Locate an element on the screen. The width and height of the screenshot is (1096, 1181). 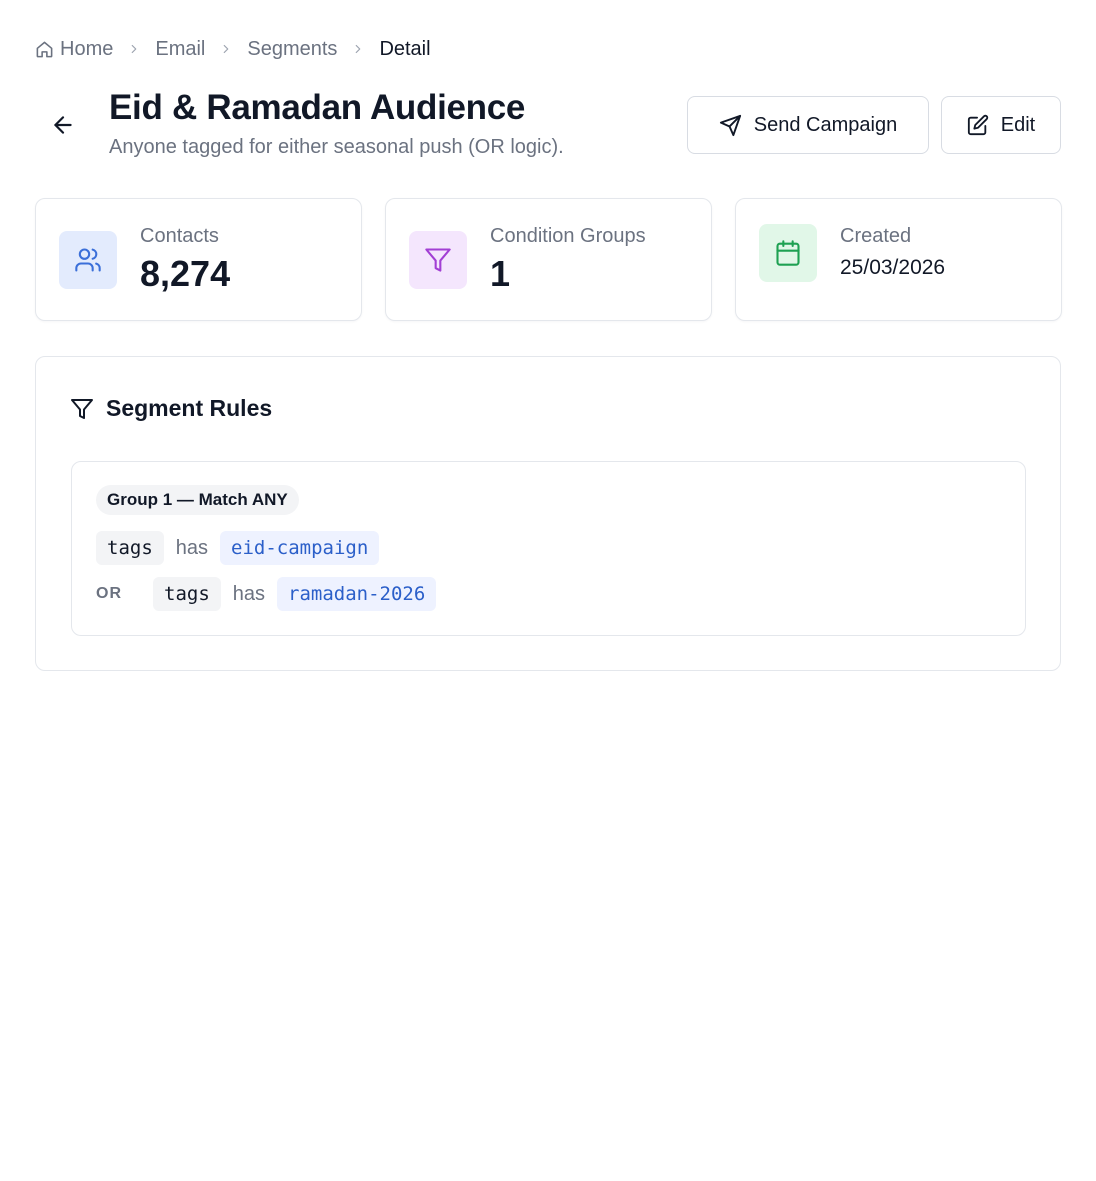
edit-label: Edit is located at coordinates (1018, 124).